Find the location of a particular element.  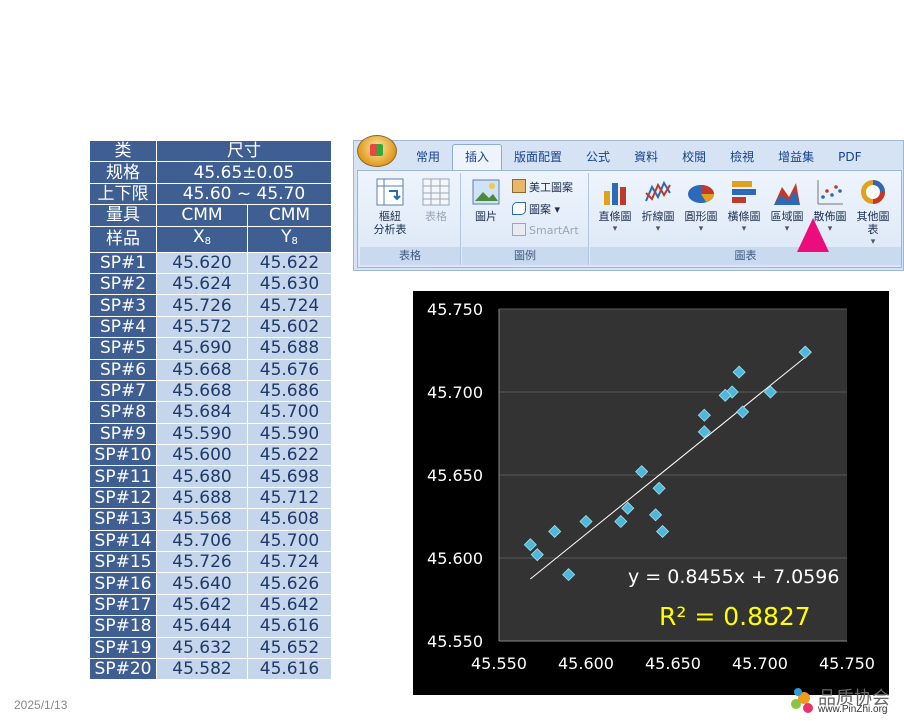

chart-type-button-column: 直條圖 ▾ is located at coordinates (615, 206).